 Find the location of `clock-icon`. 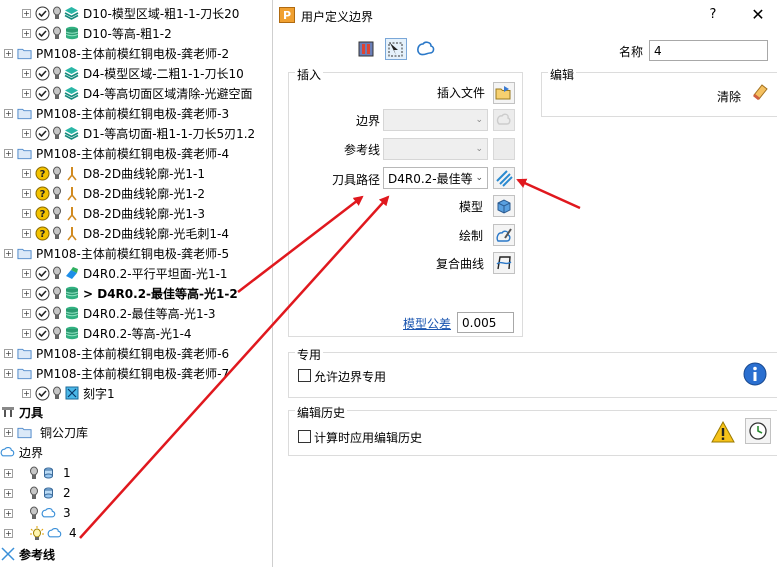

clock-icon is located at coordinates (758, 431).